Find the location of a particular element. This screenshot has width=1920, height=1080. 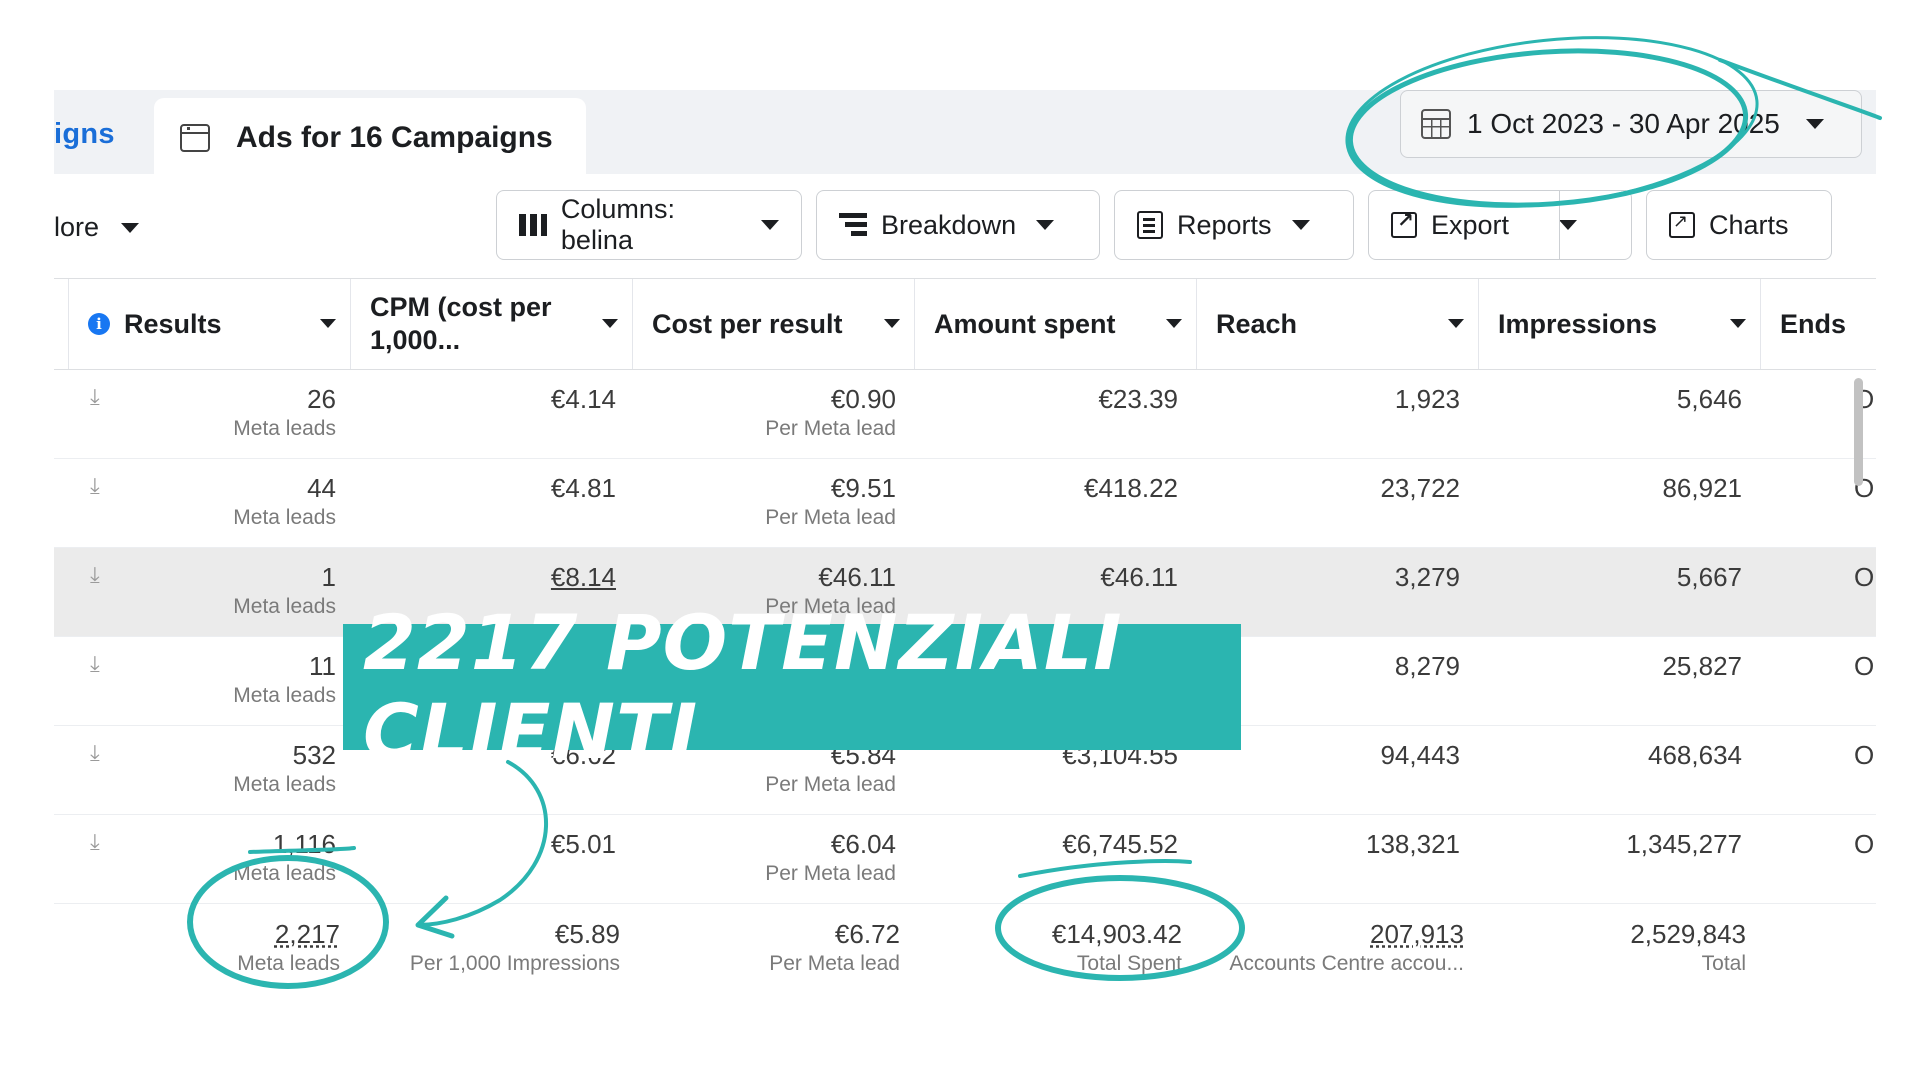

cpm-value: €4.14 is located at coordinates (583, 399).